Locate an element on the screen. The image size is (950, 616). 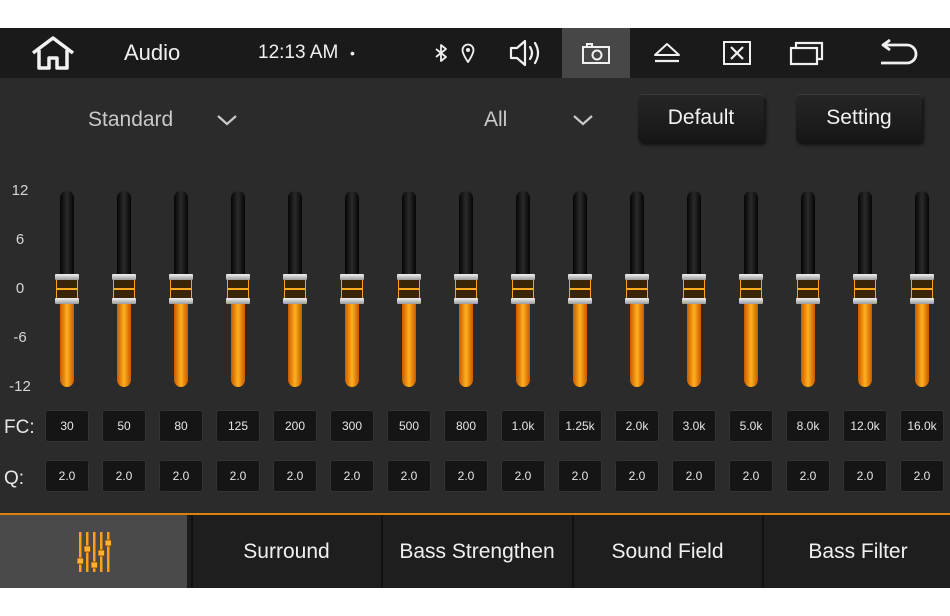
location-icon is located at coordinates (468, 53).